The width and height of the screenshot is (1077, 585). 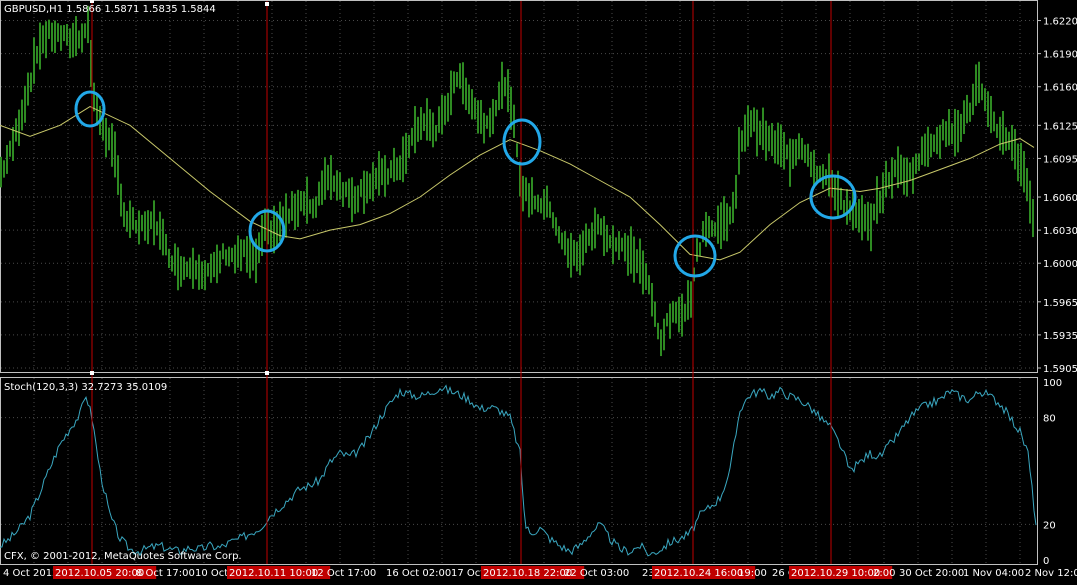 I want to click on time-label: 16 Oct 02:00, so click(x=418, y=573).